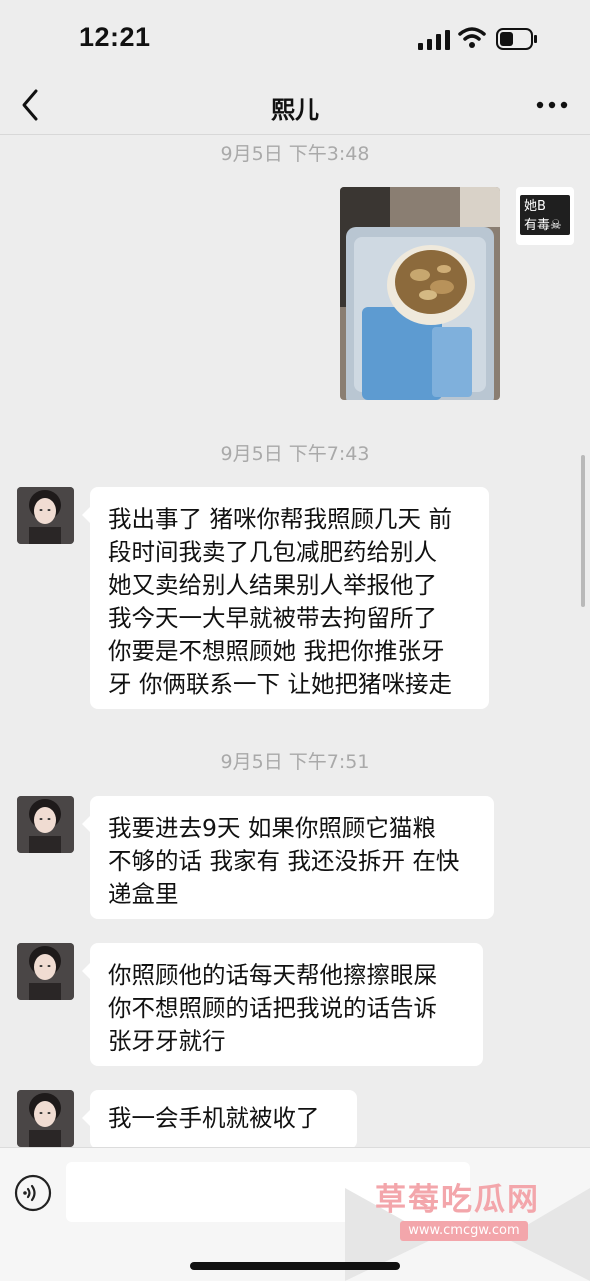 This screenshot has width=590, height=1281. What do you see at coordinates (464, 1231) in the screenshot?
I see `watermark-url: www.cmcgw.com` at bounding box center [464, 1231].